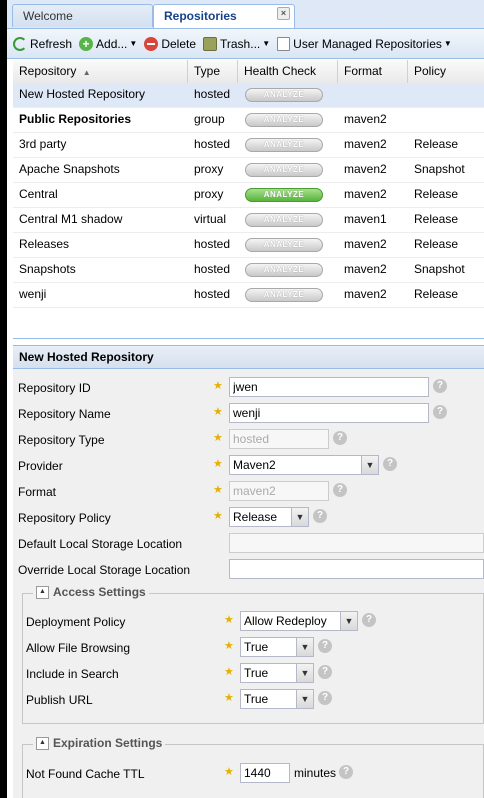 The image size is (484, 798). Describe the element at coordinates (288, 71) in the screenshot. I see `column-header-health-check: Health Check` at that location.